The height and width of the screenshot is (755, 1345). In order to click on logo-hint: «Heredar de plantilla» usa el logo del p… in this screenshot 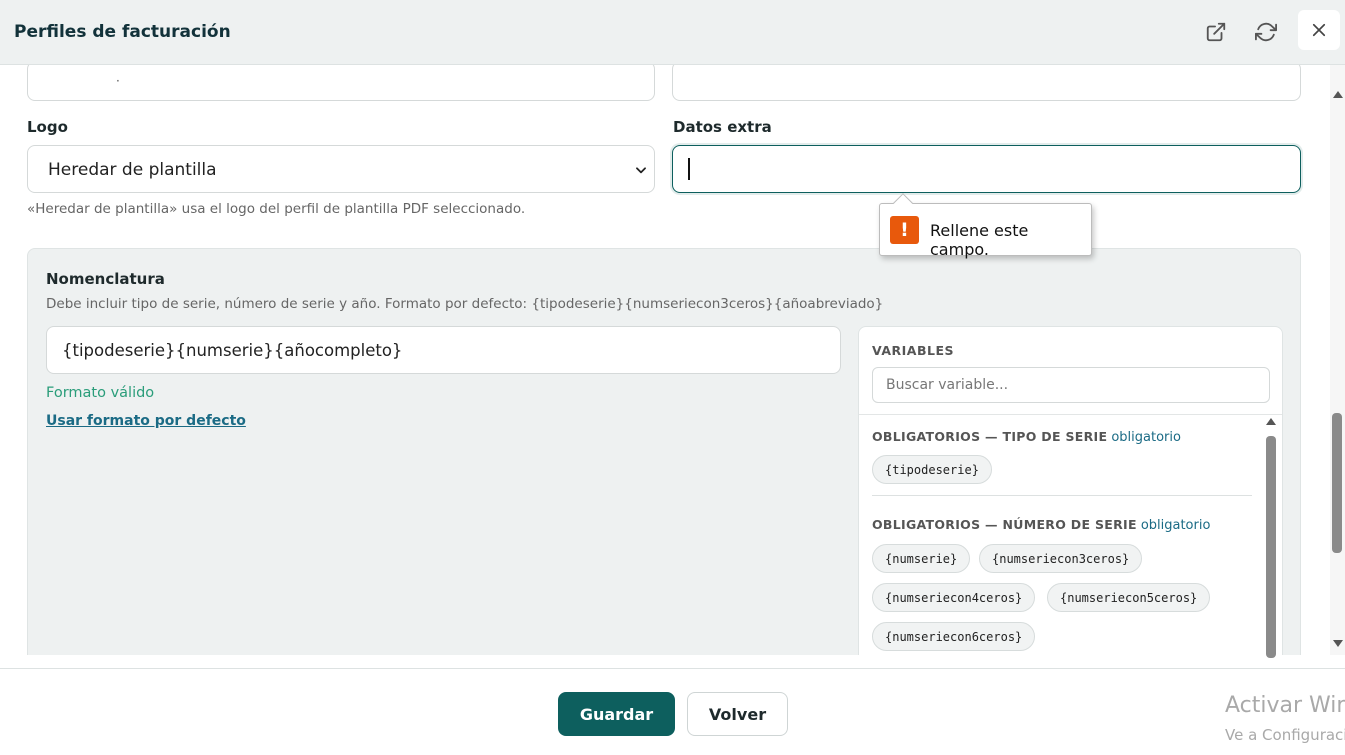, I will do `click(276, 209)`.